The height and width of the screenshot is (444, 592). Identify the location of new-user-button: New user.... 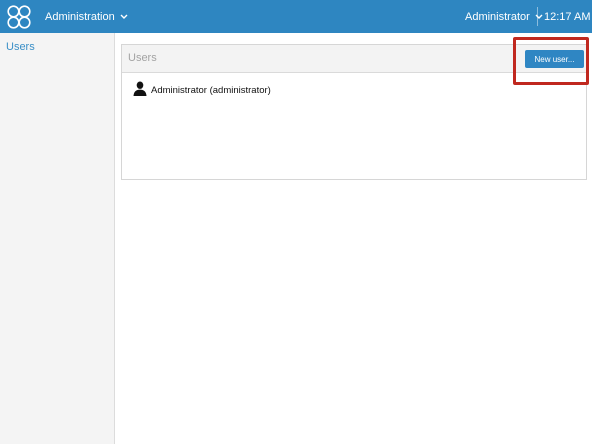
(554, 59).